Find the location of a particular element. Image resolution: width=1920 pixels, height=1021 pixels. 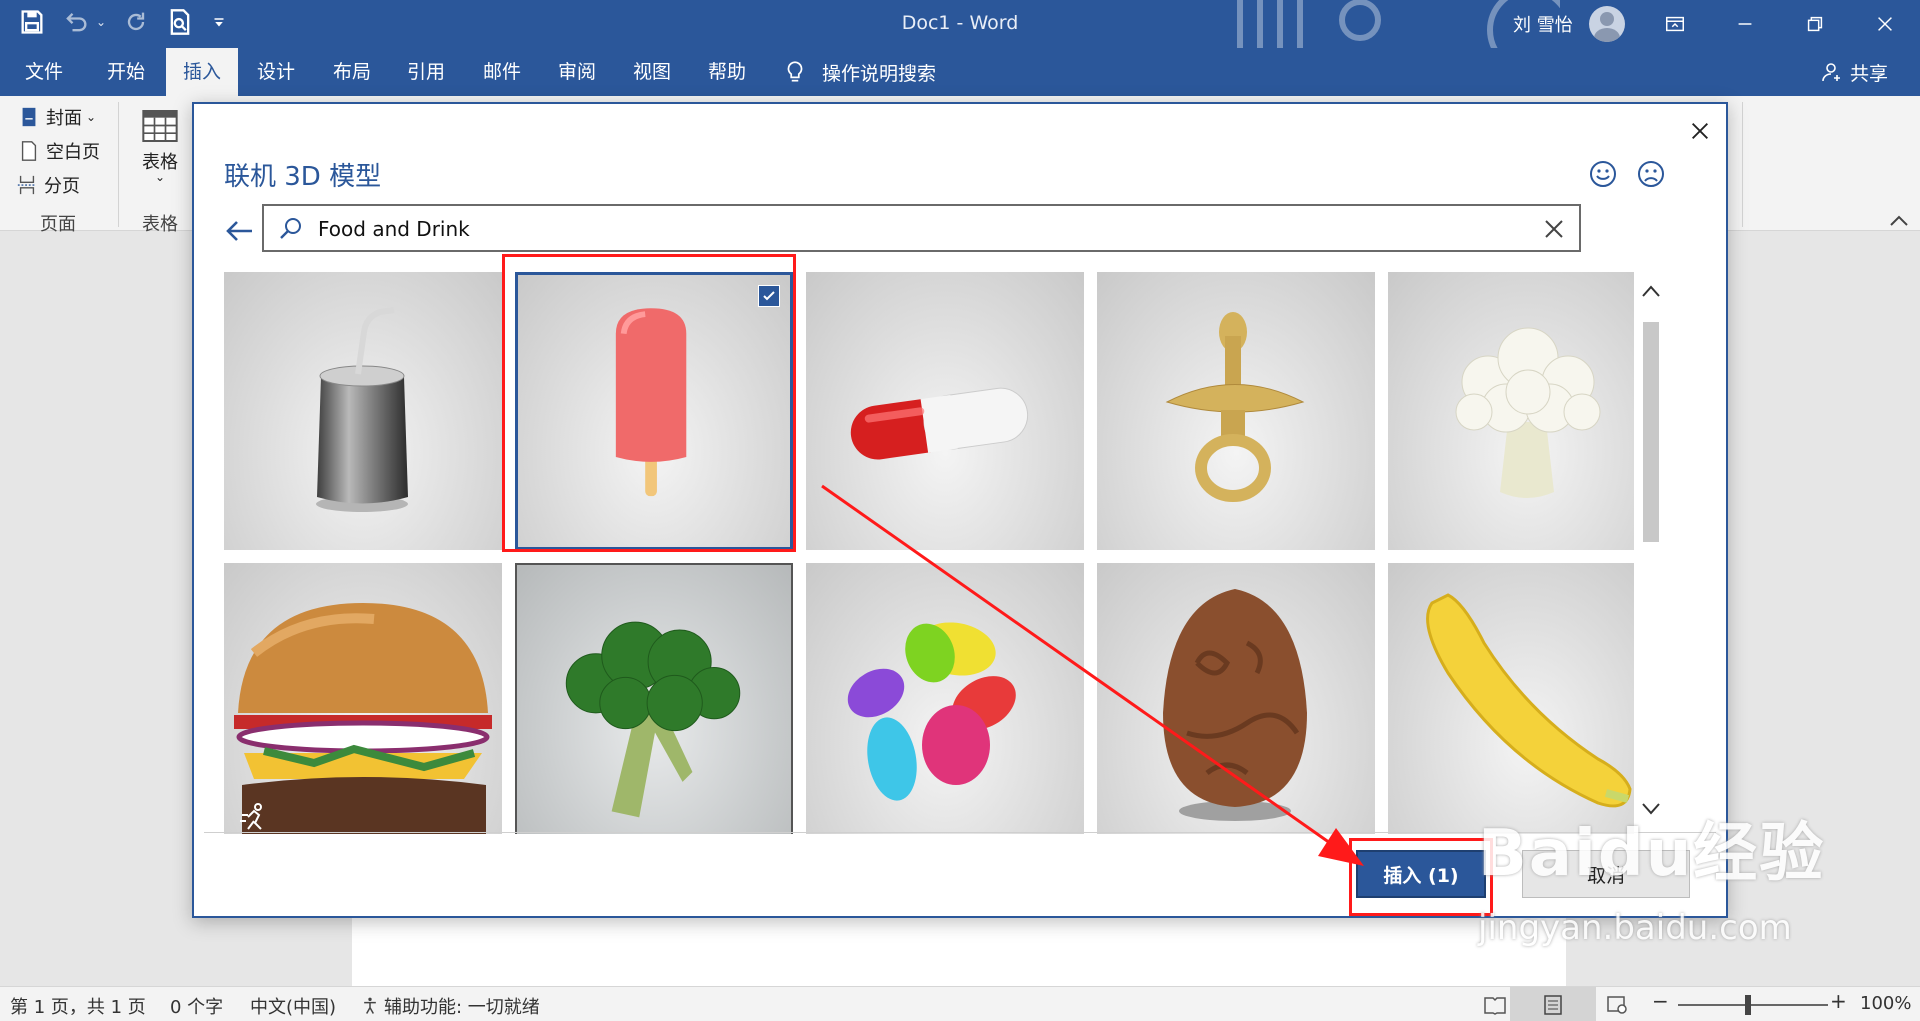

soda-can-thumbnail is located at coordinates (362, 409).